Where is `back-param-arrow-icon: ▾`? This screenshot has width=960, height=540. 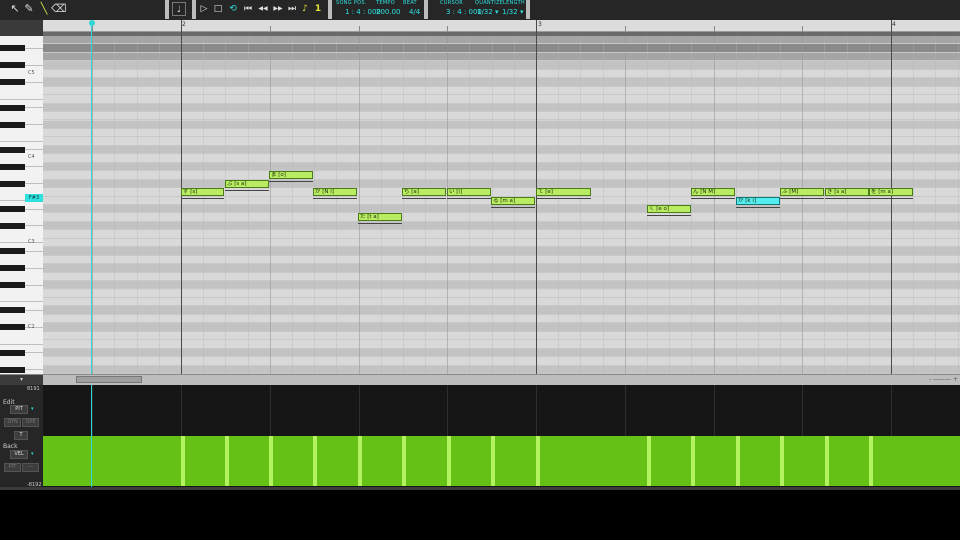
back-param-arrow-icon: ▾ is located at coordinates (32, 454).